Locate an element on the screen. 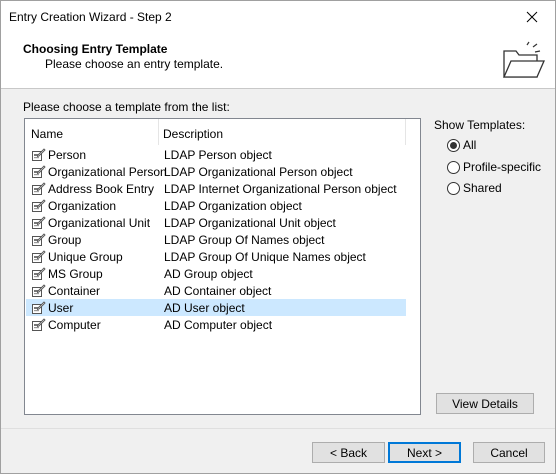 The width and height of the screenshot is (556, 474). list-item: Person LDAP Person object is located at coordinates (216, 154).